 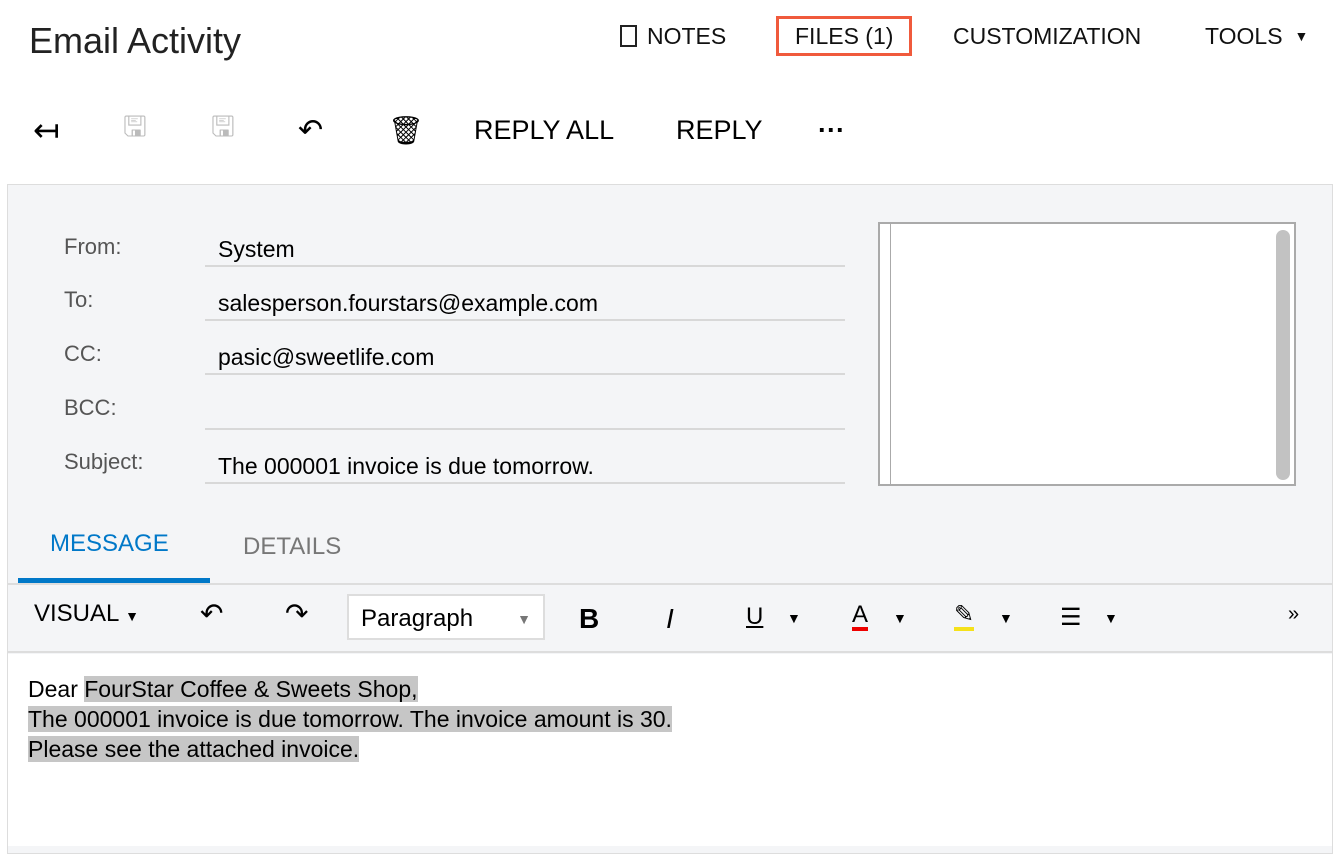 I want to click on scrollbar, so click(x=1283, y=355).